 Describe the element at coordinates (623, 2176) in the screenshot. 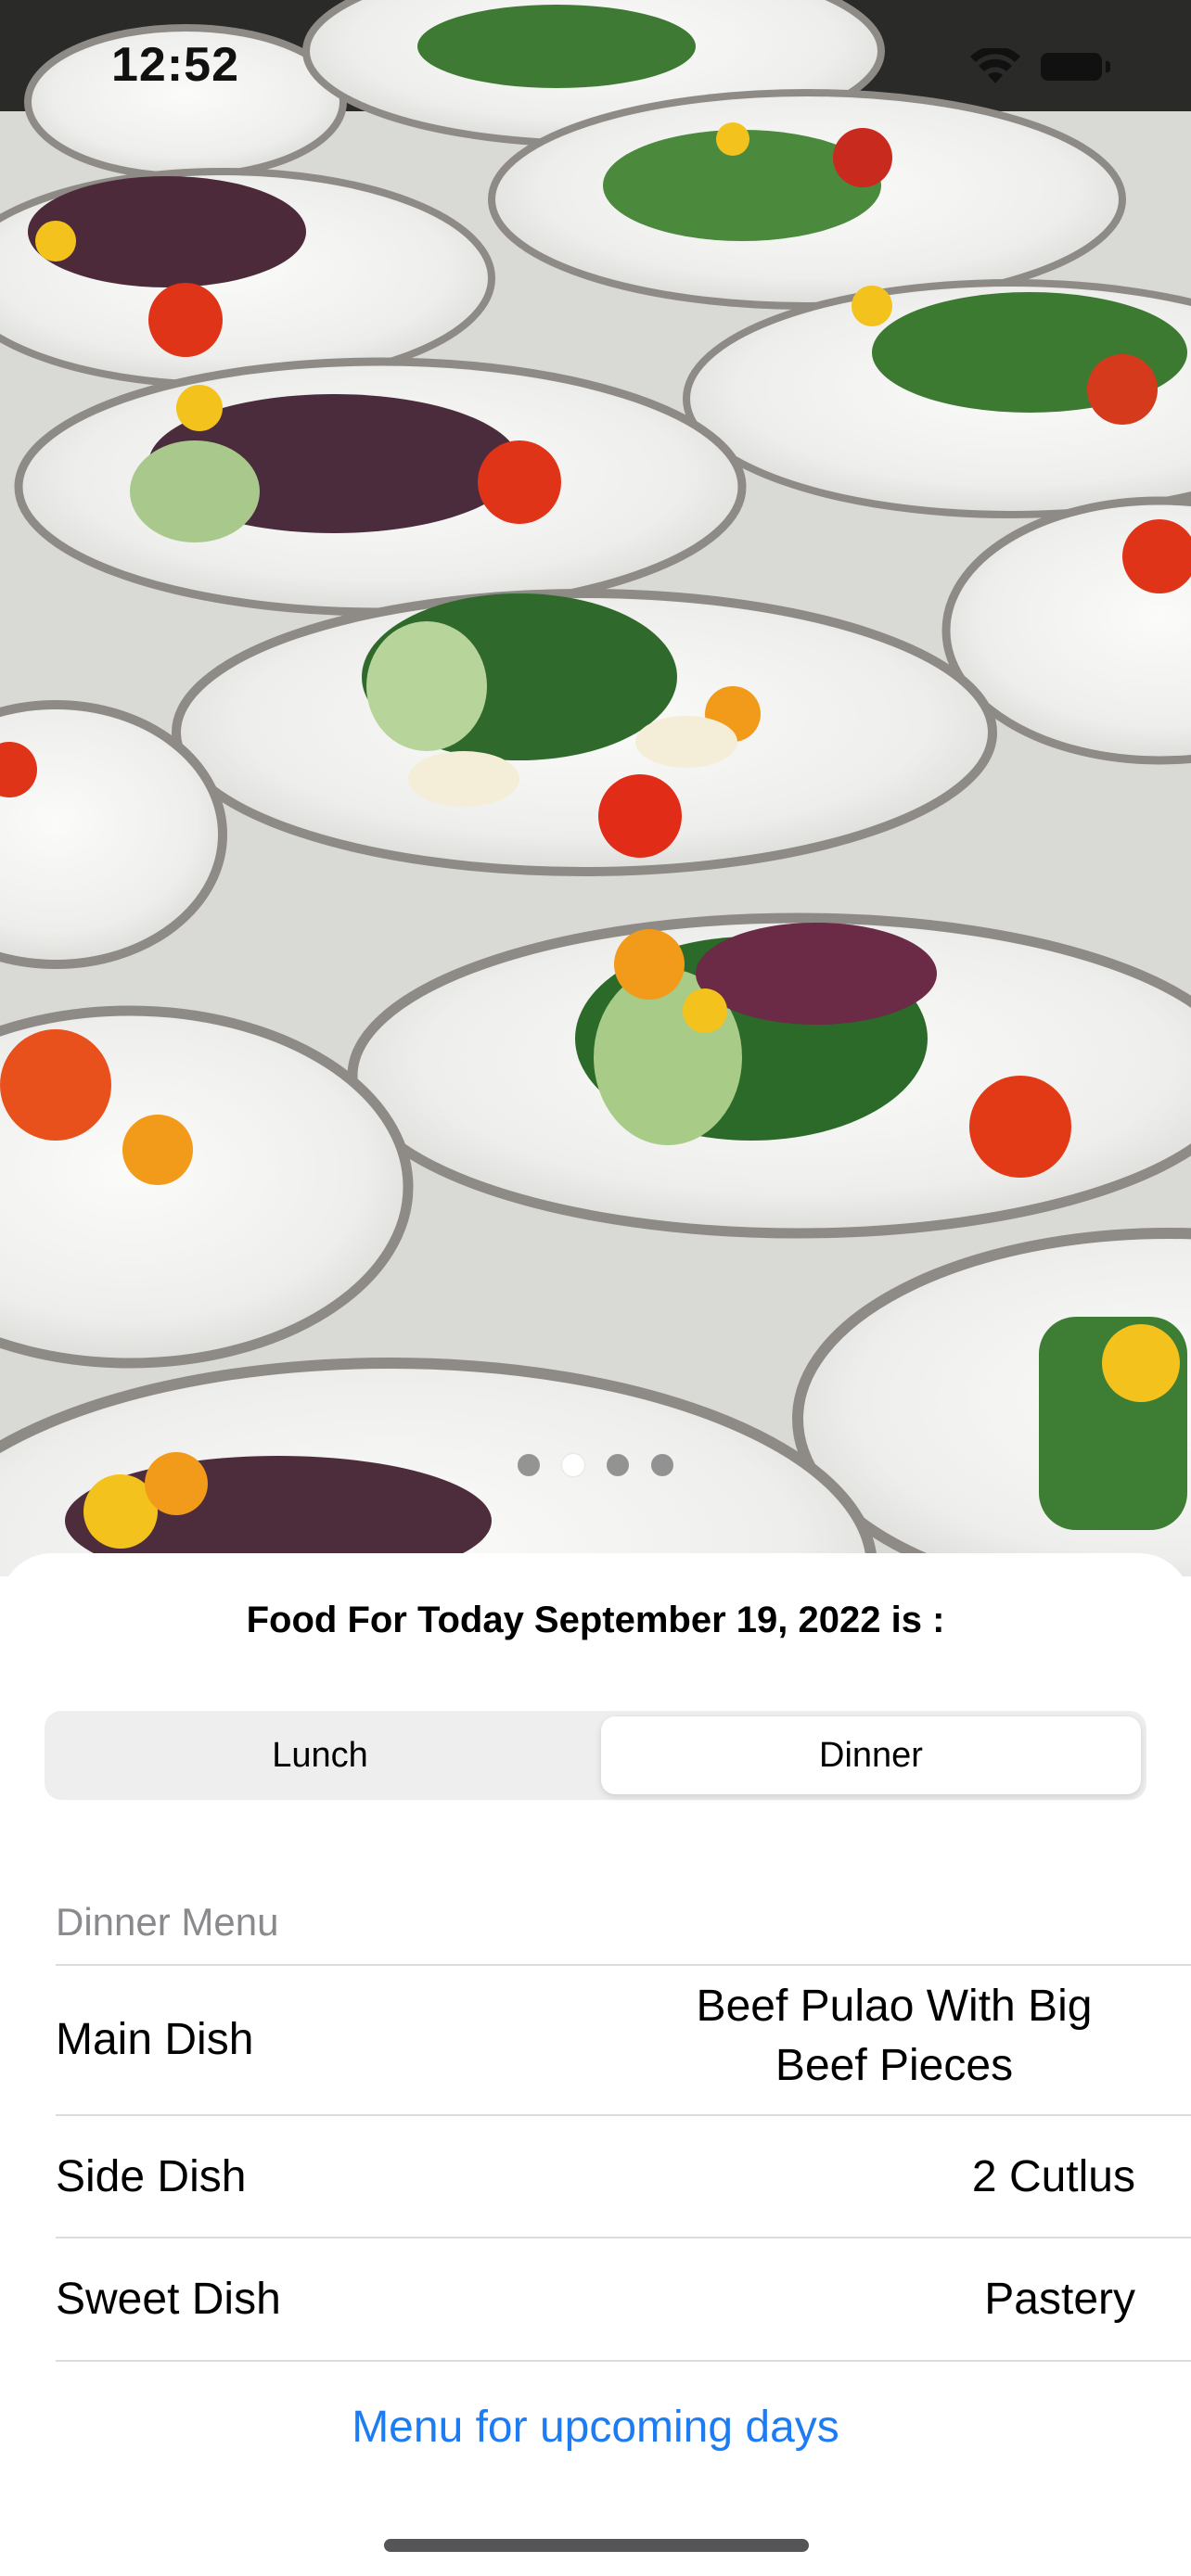

I see `menu-row-side-dish: Side Dish 2 Cutlus` at that location.